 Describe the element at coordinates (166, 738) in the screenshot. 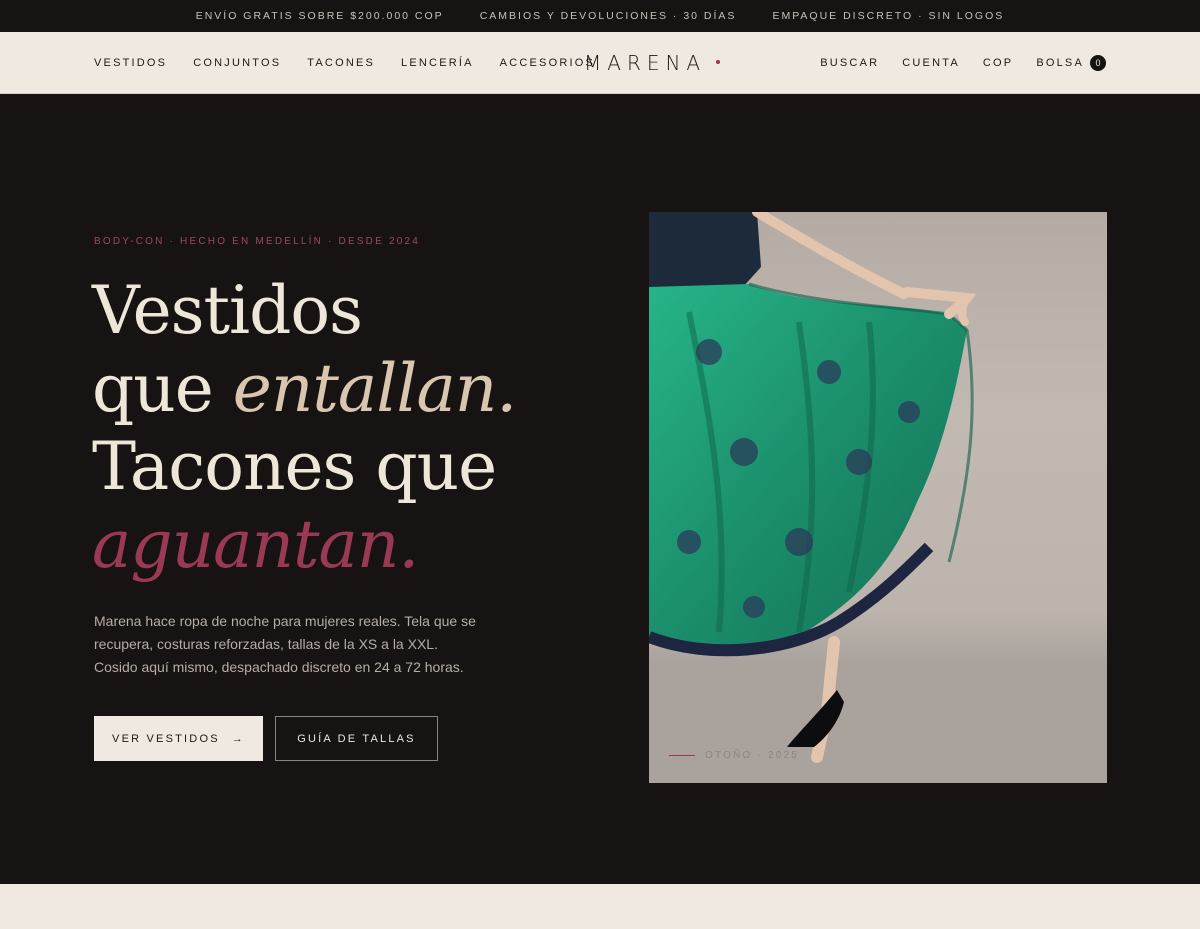

I see `ver-vestidos-label: VER VESTIDOS` at that location.